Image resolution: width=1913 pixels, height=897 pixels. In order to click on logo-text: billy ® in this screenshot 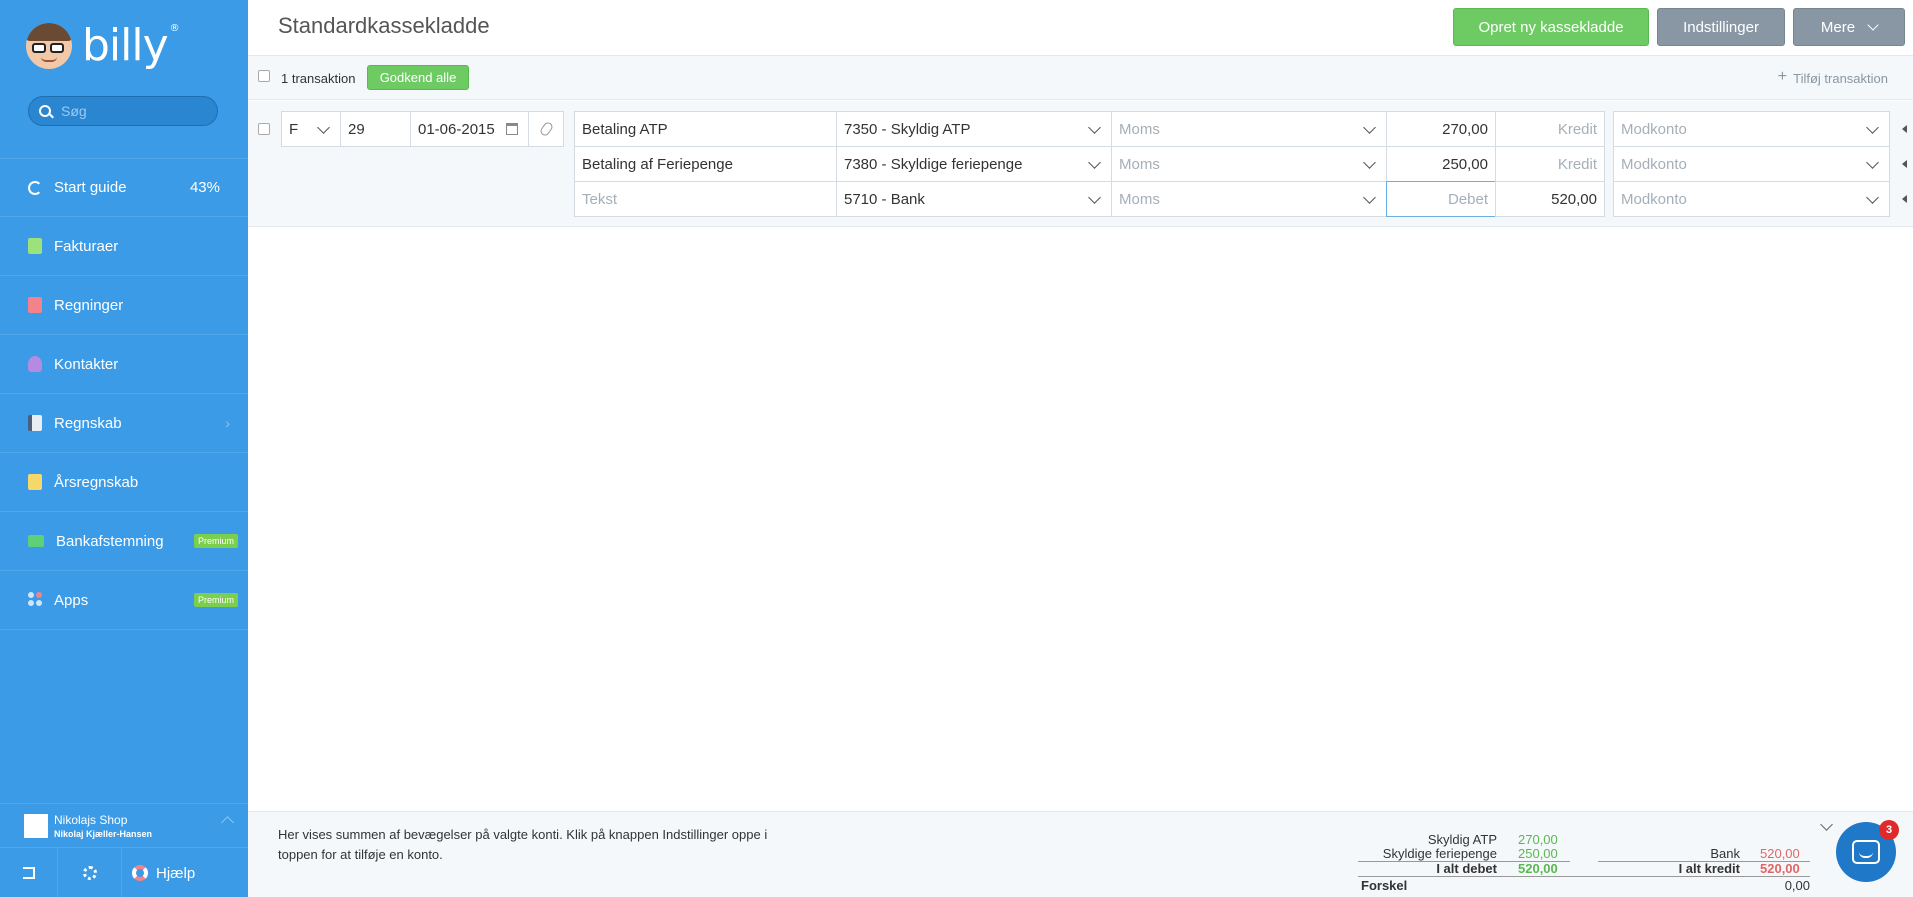, I will do `click(131, 45)`.